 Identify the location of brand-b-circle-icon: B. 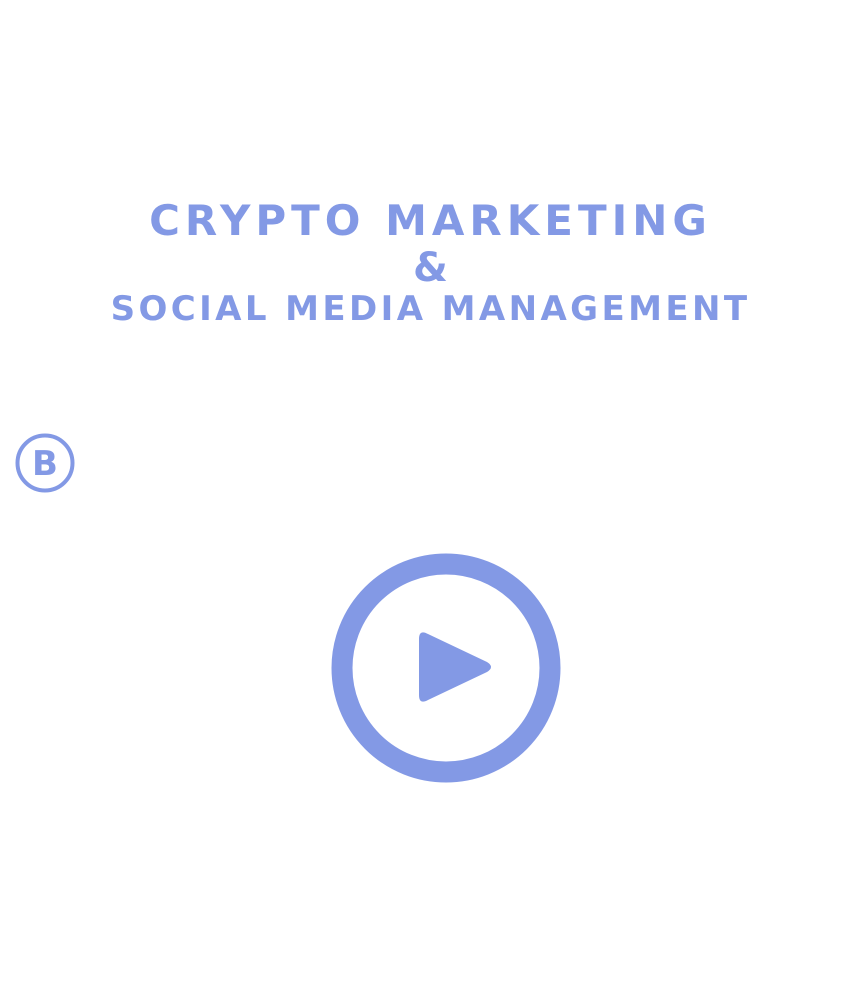
(45, 463).